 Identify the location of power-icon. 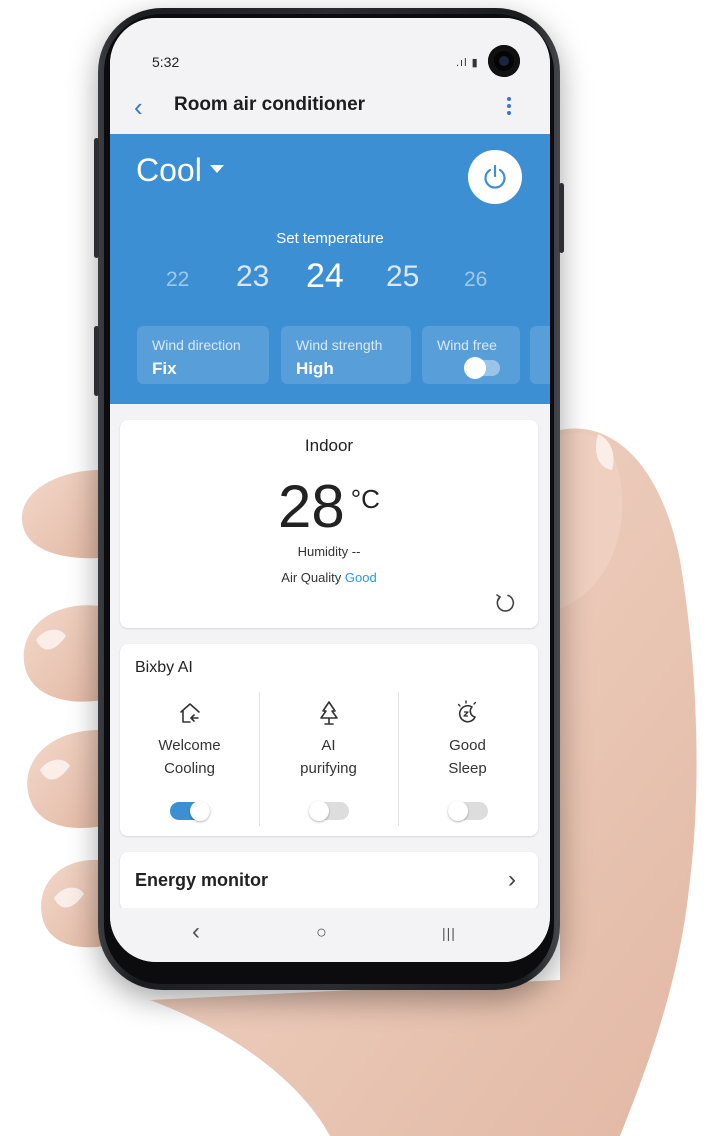
(495, 176).